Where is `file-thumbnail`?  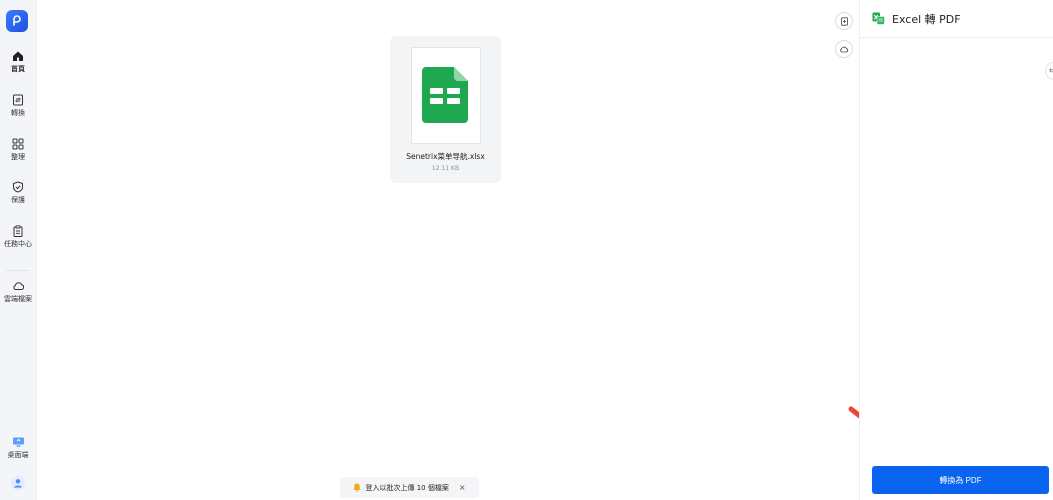 file-thumbnail is located at coordinates (446, 95).